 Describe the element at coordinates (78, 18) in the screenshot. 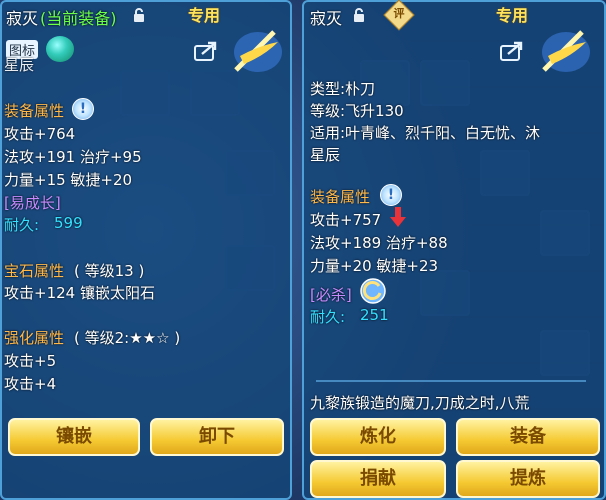

I see `equipped-label: (当前装备)` at that location.